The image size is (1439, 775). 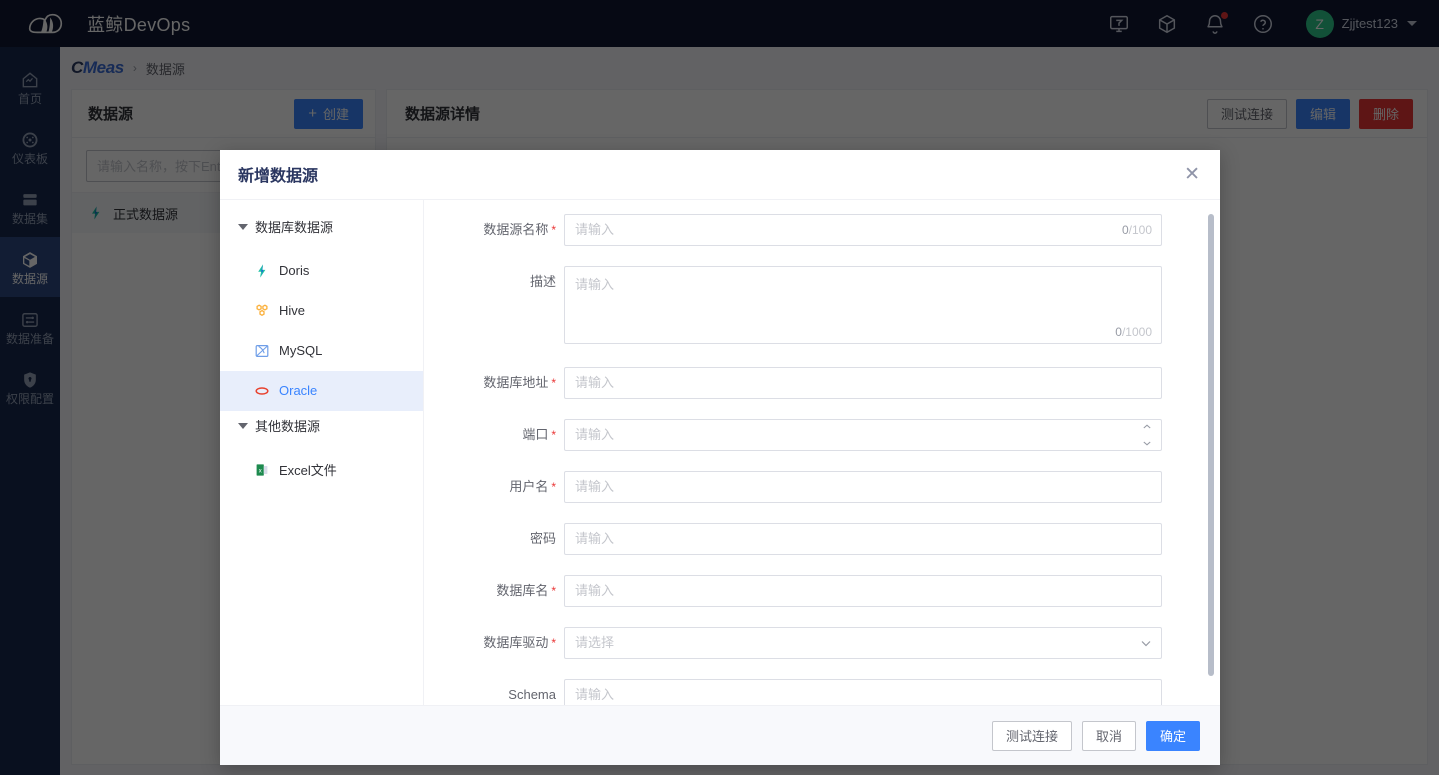 I want to click on field-wrapper-port, so click(x=863, y=434).